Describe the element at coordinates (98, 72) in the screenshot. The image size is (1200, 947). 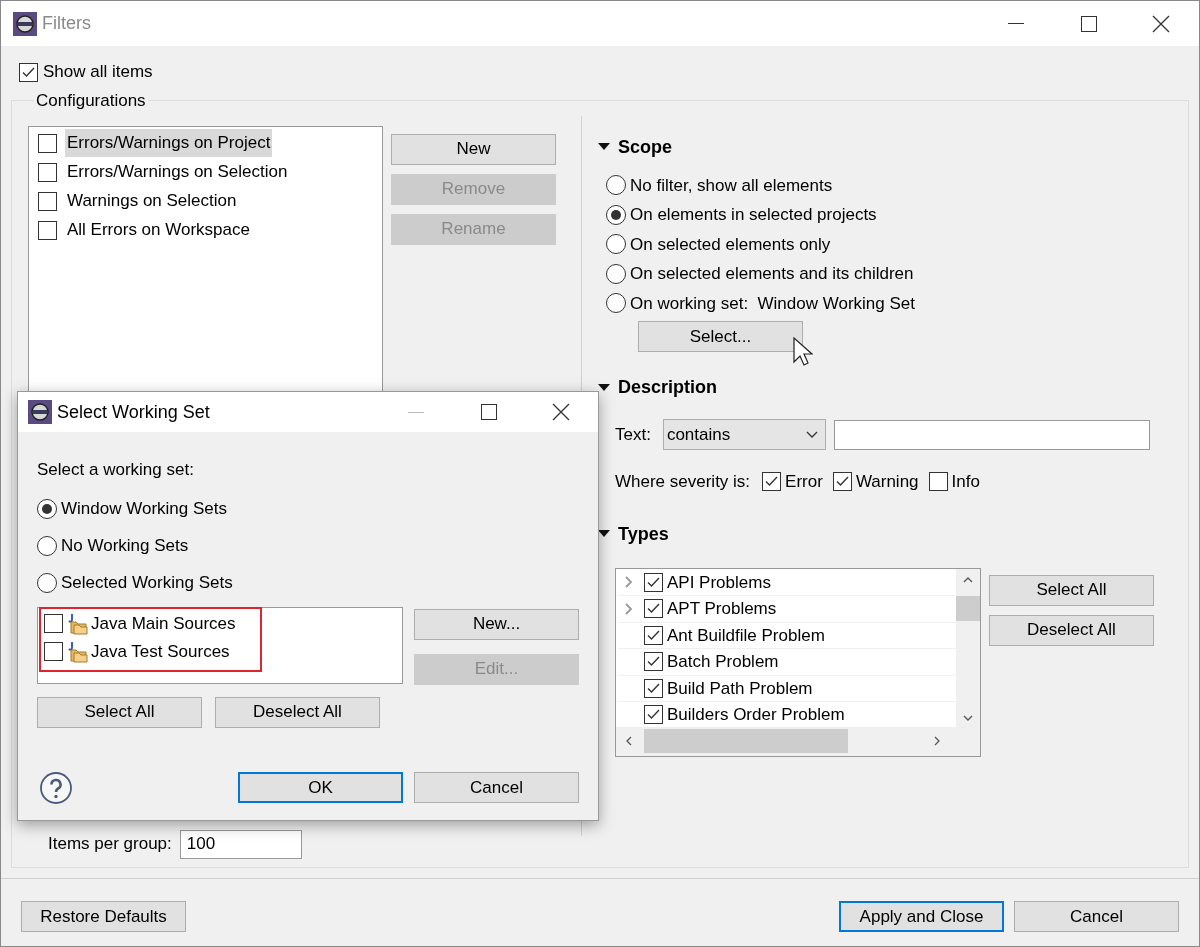
I see `checkbox-label: Show all items` at that location.